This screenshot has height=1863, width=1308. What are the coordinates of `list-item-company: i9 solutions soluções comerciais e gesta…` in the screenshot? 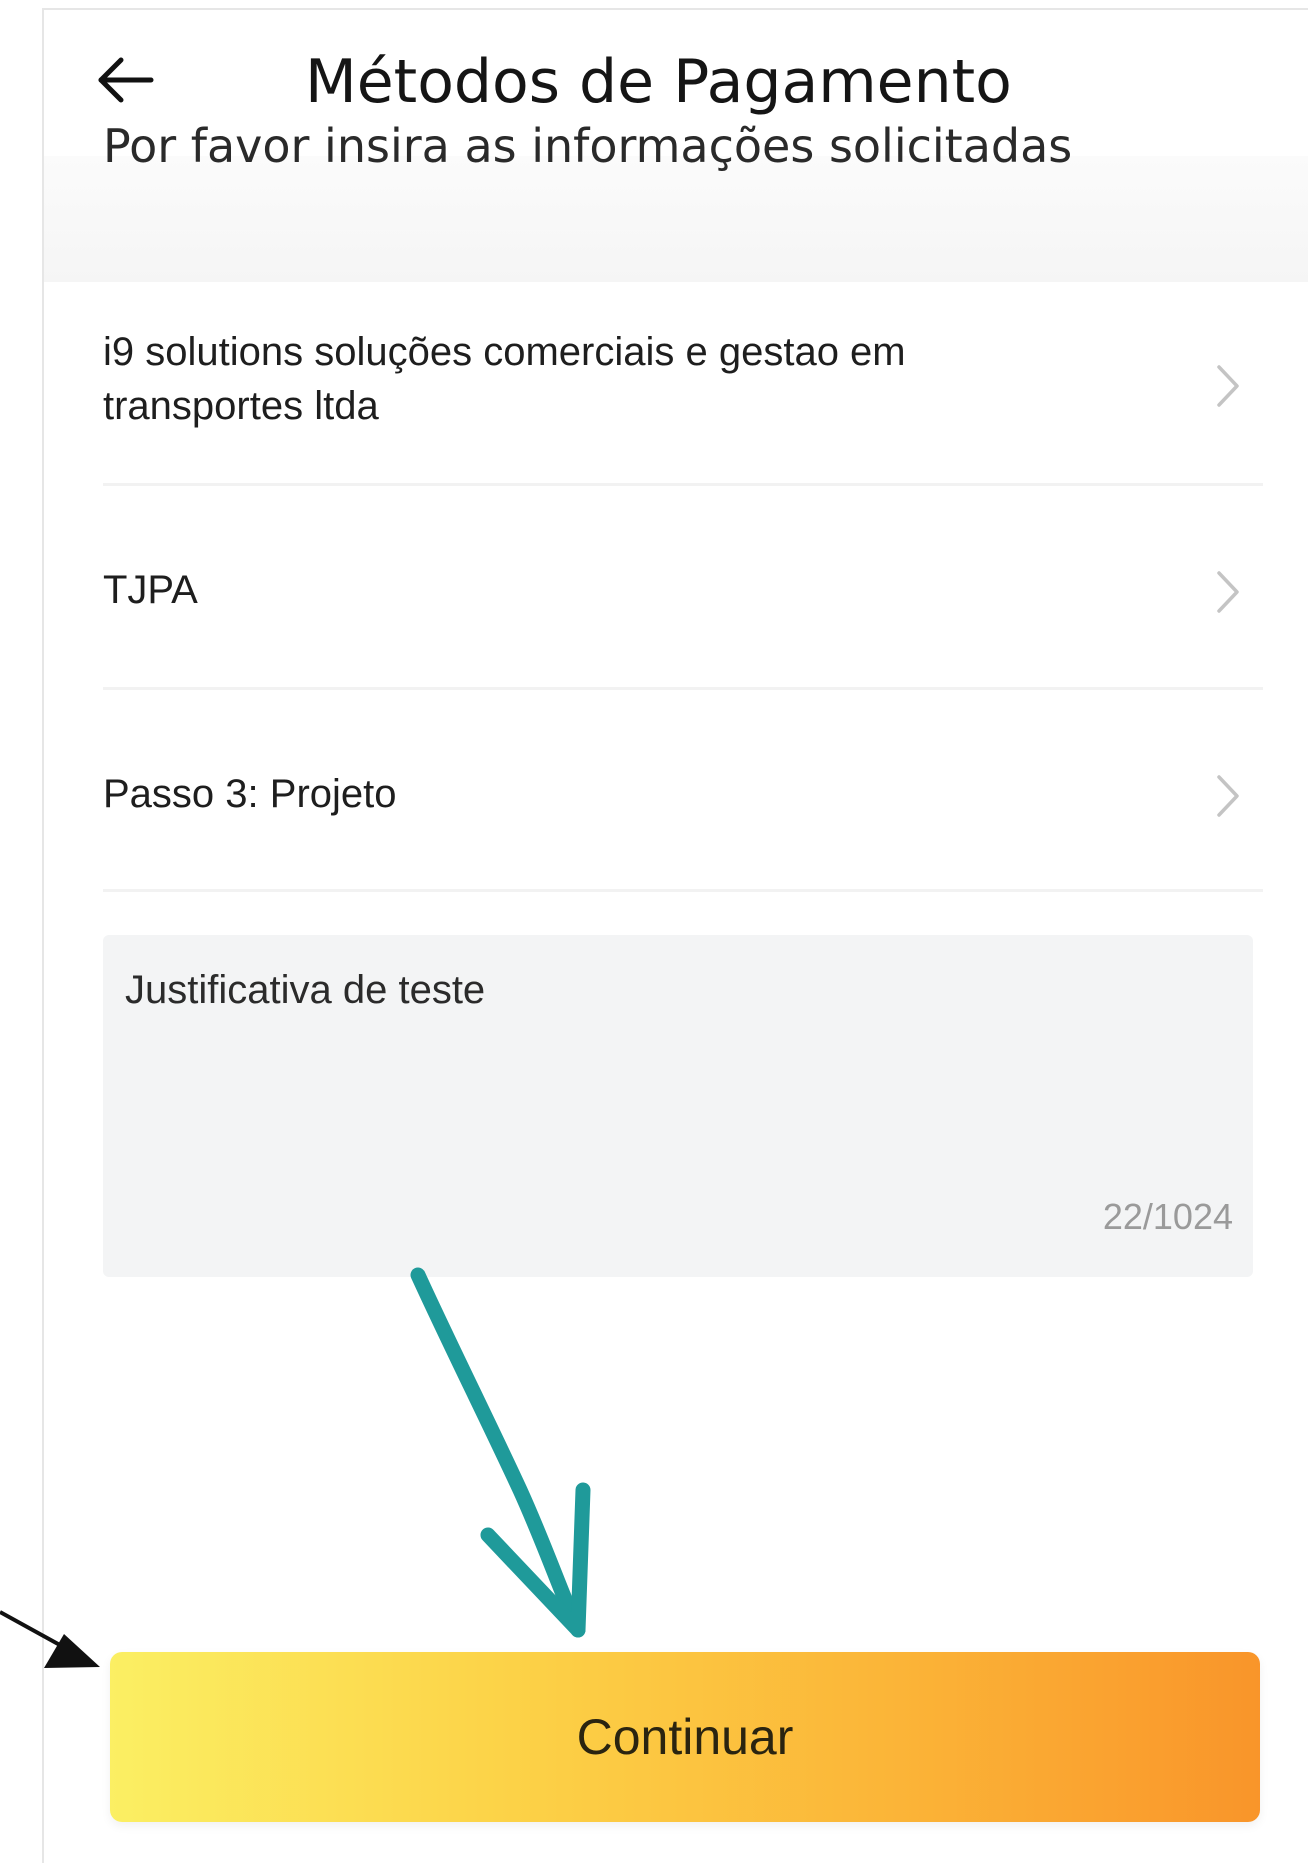 It's located at (683, 390).